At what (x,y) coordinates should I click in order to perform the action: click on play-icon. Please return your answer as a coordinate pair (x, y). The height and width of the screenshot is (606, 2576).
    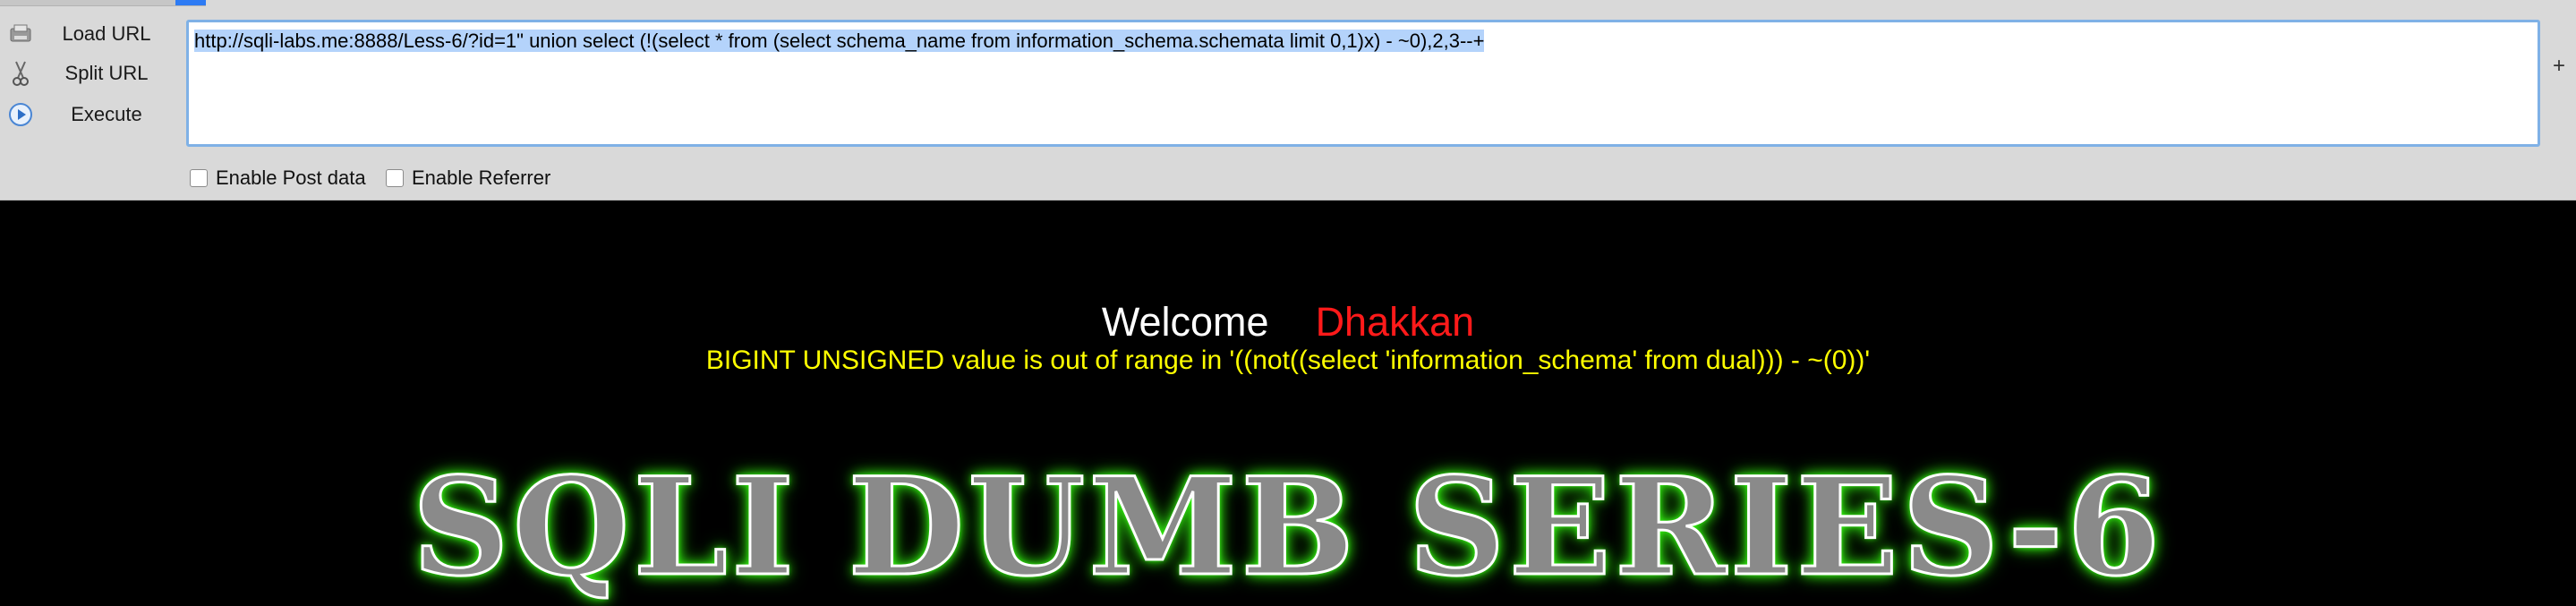
    Looking at the image, I should click on (20, 114).